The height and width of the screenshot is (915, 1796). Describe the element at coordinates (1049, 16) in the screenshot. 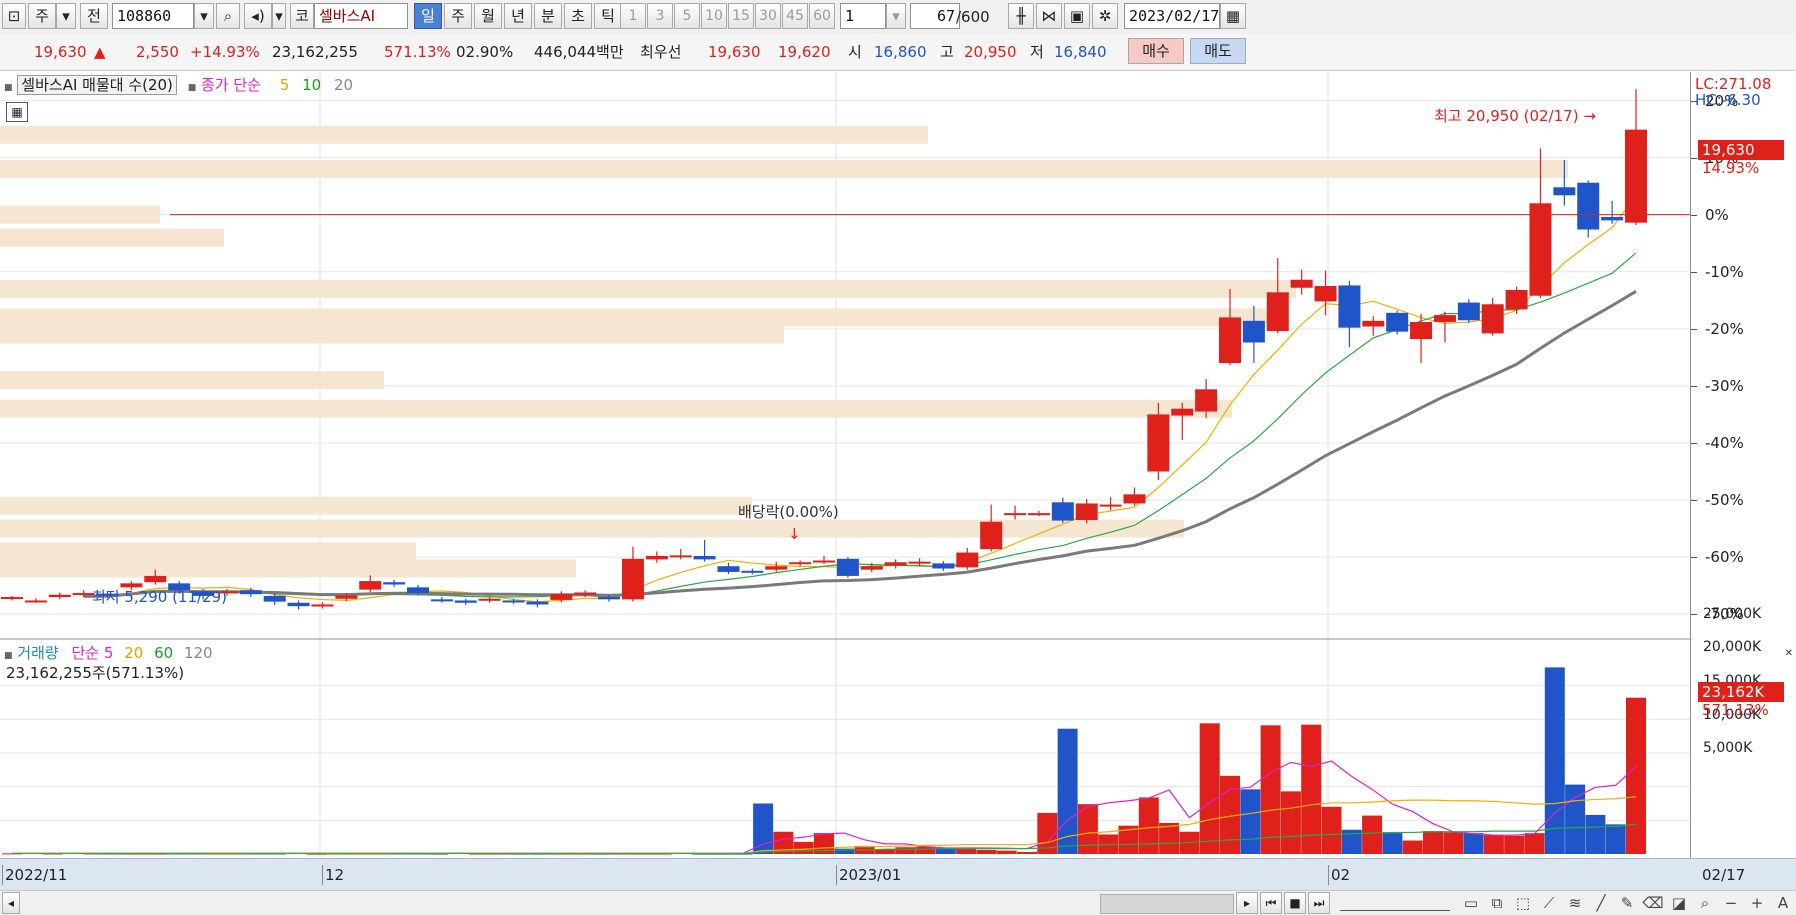

I see `indicator-icon: ⋈` at that location.